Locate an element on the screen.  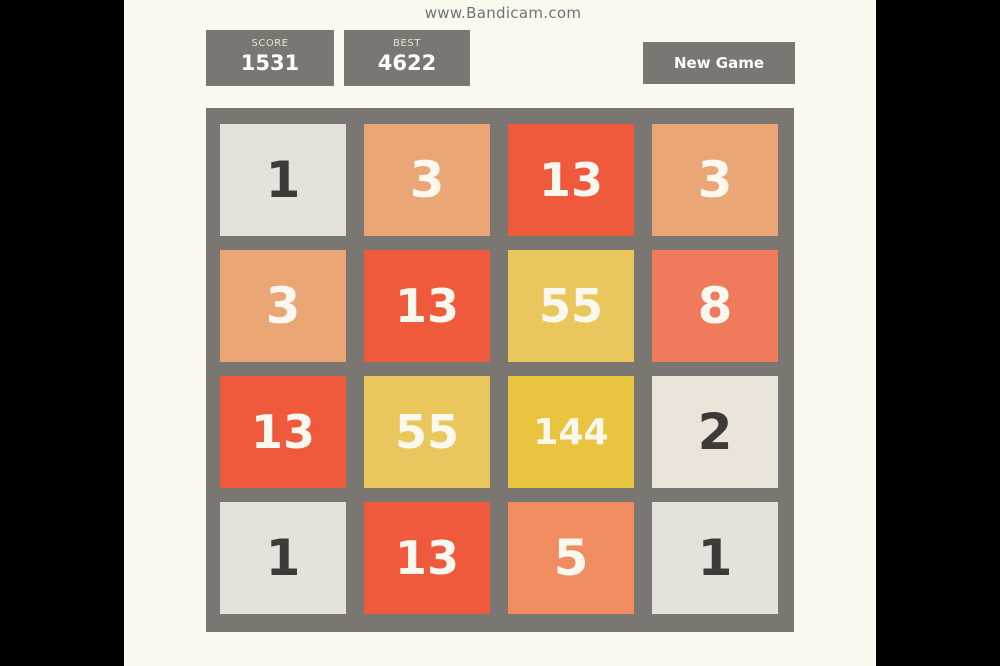
best-label: BEST is located at coordinates (407, 43).